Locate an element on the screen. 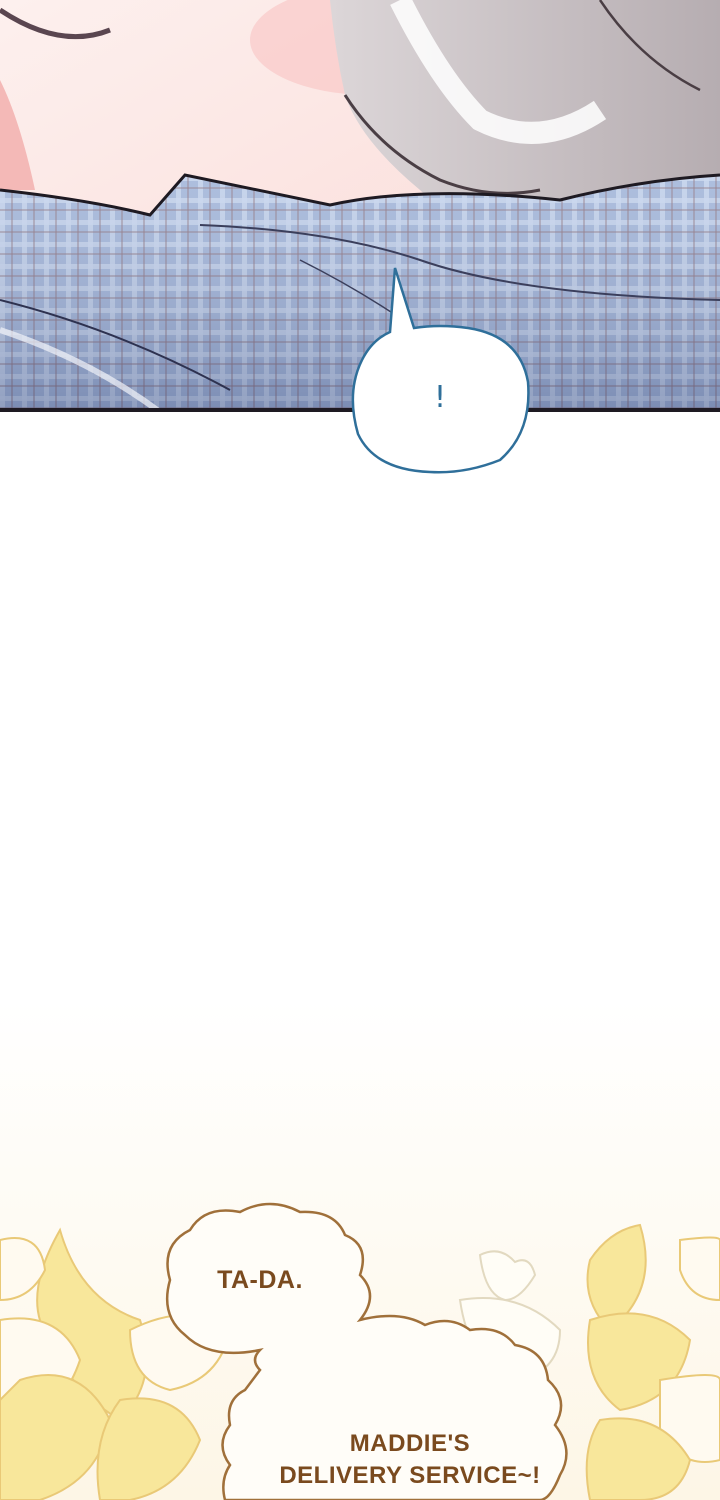 The image size is (720, 1500). tada-text: TA-DA. is located at coordinates (260, 1280).